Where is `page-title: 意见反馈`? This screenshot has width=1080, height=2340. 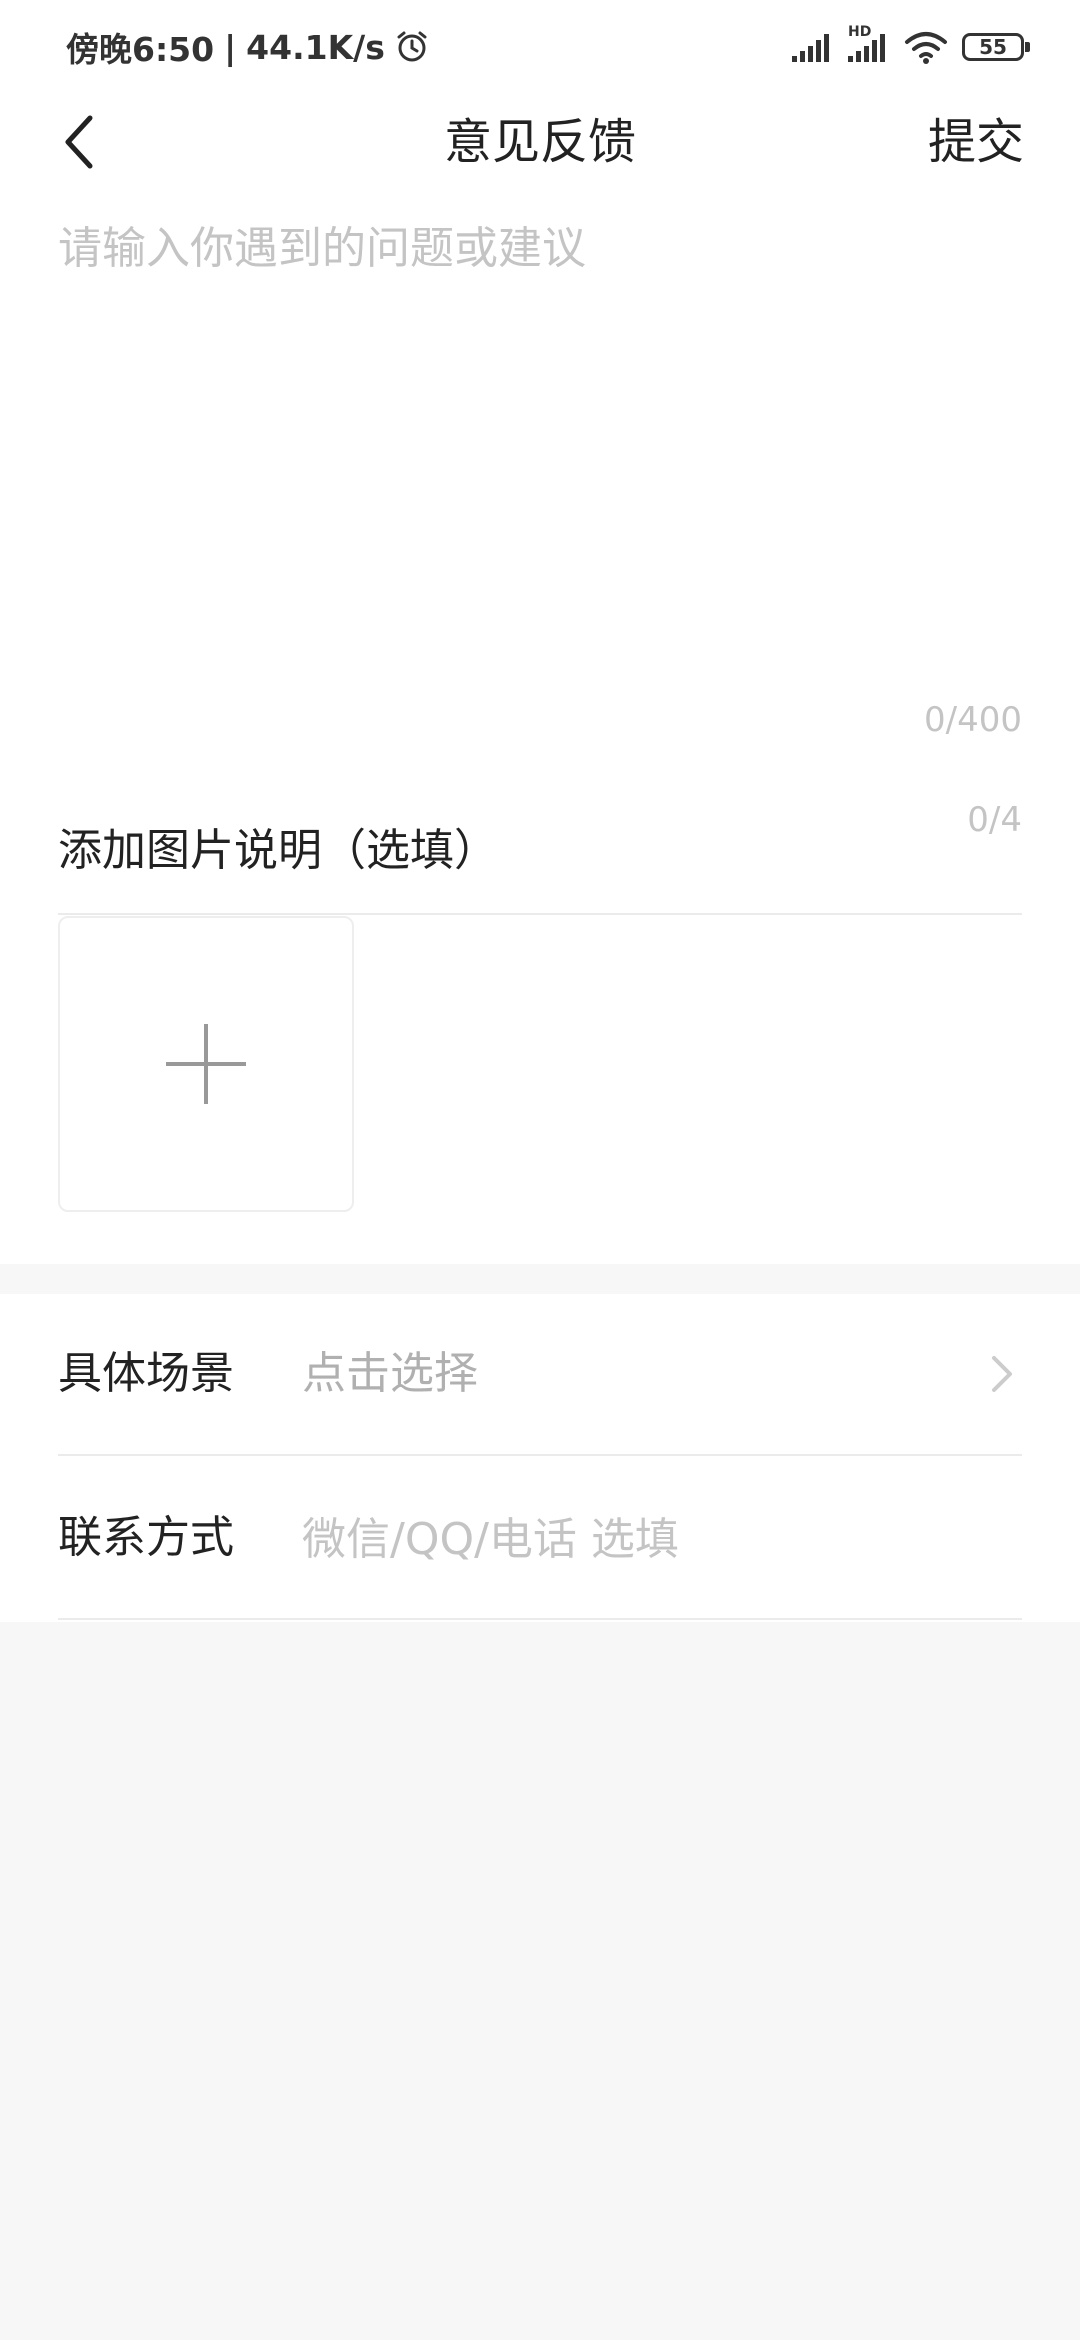 page-title: 意见反馈 is located at coordinates (539, 142).